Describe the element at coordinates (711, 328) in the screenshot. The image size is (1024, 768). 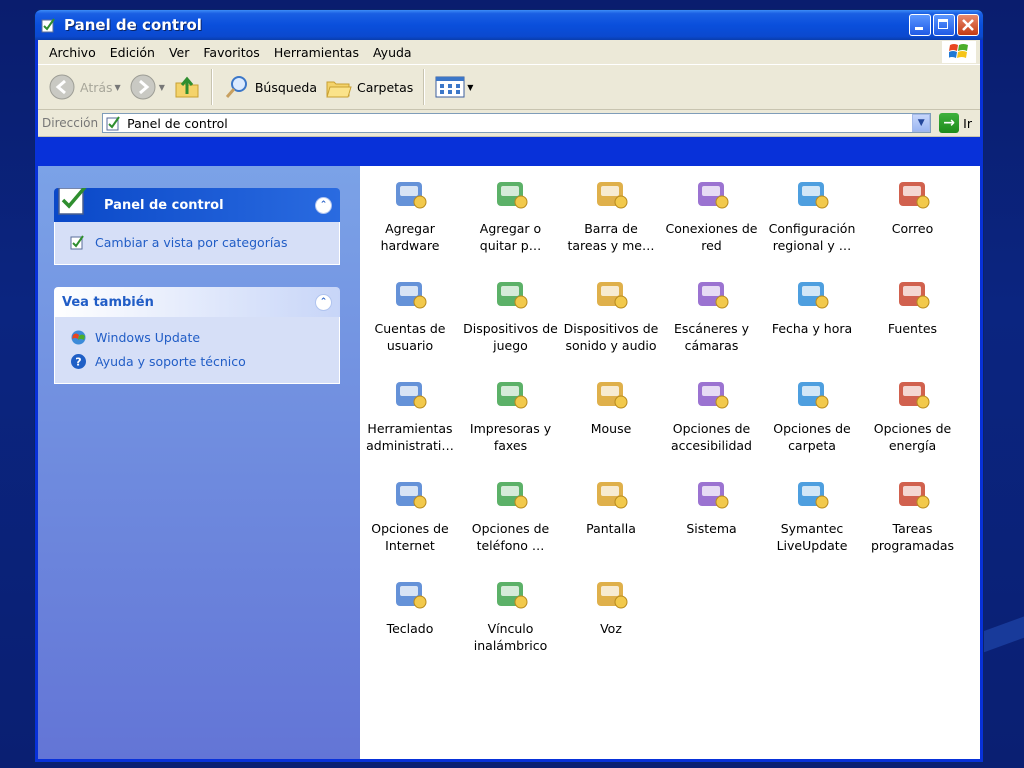
I see `item-label-line1: Escáneres y` at that location.